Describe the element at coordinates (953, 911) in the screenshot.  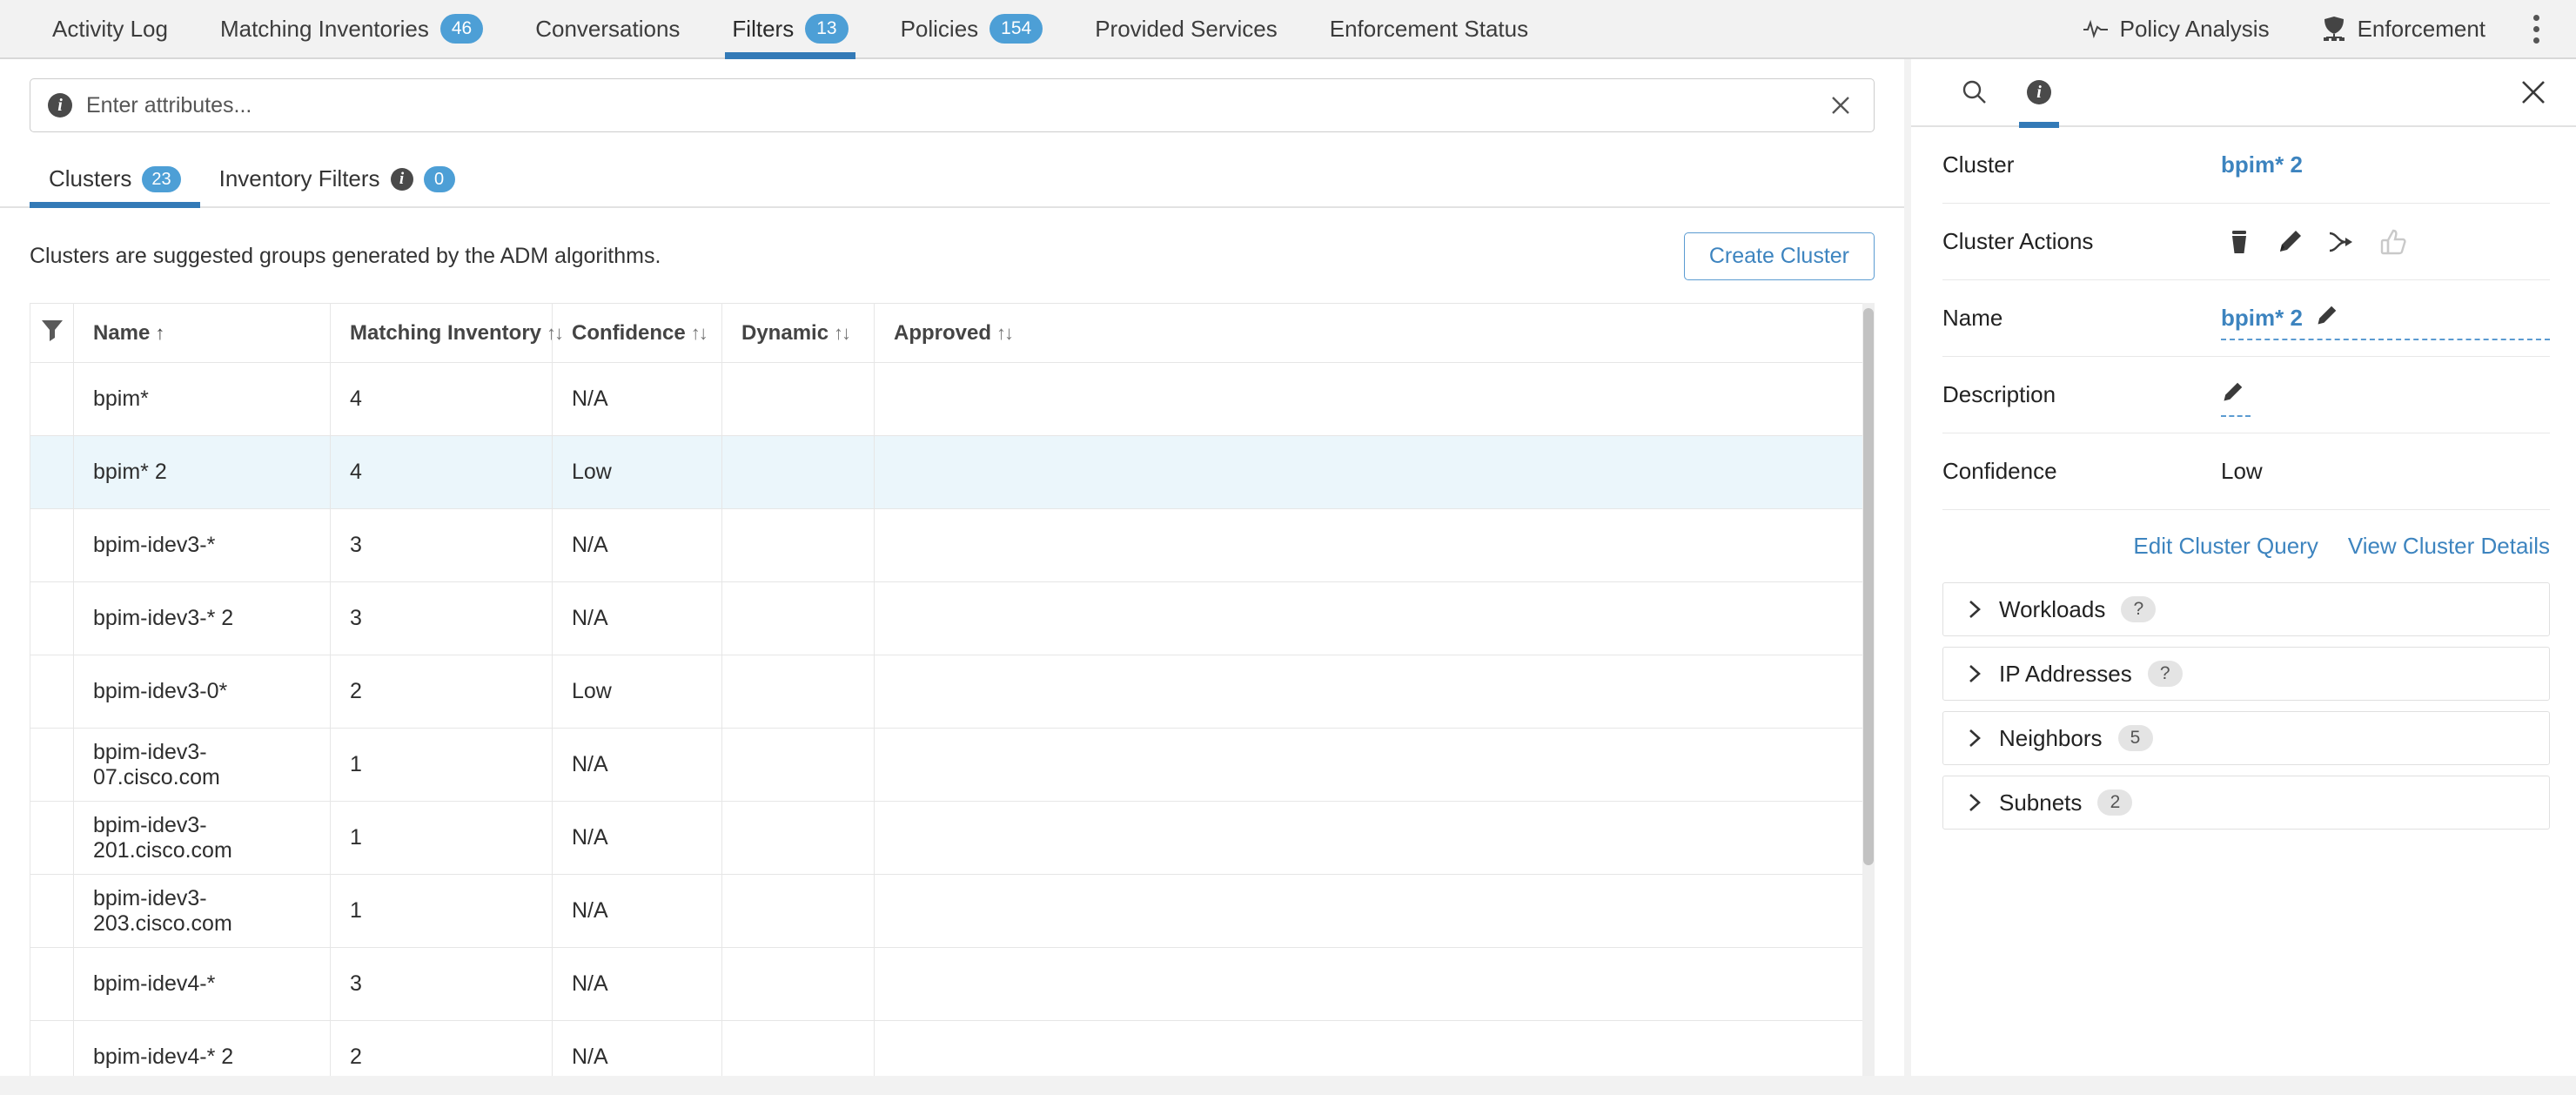
I see `table-row: bpim-idev3-203.cisco.com 1 N/A` at that location.